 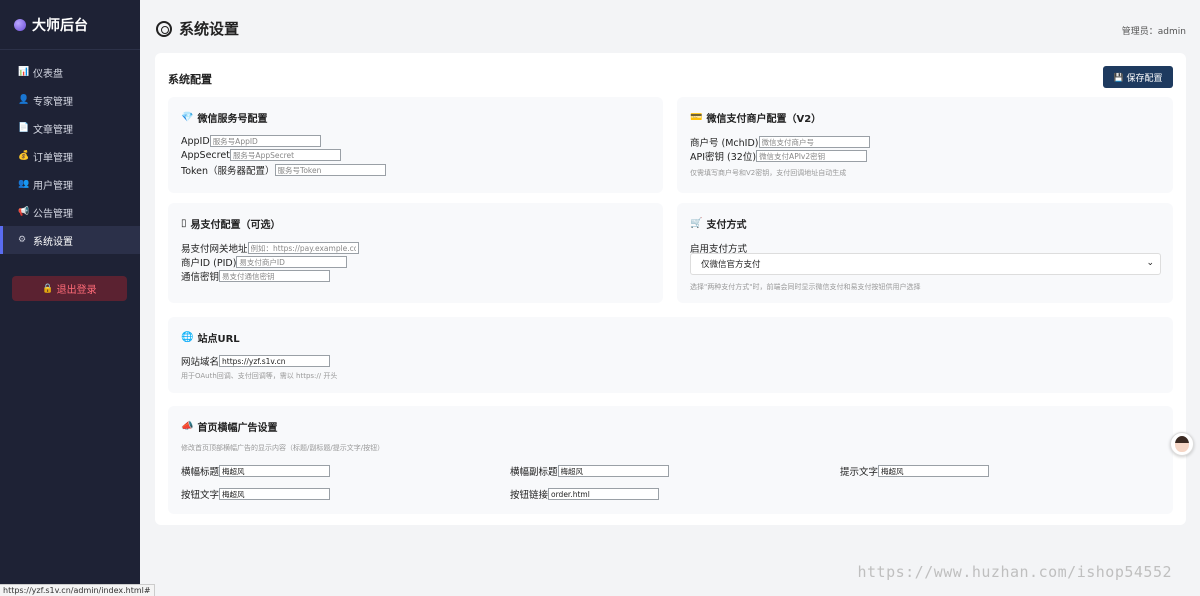 I want to click on admin-user-label: 管理员：admin, so click(x=1153, y=32).